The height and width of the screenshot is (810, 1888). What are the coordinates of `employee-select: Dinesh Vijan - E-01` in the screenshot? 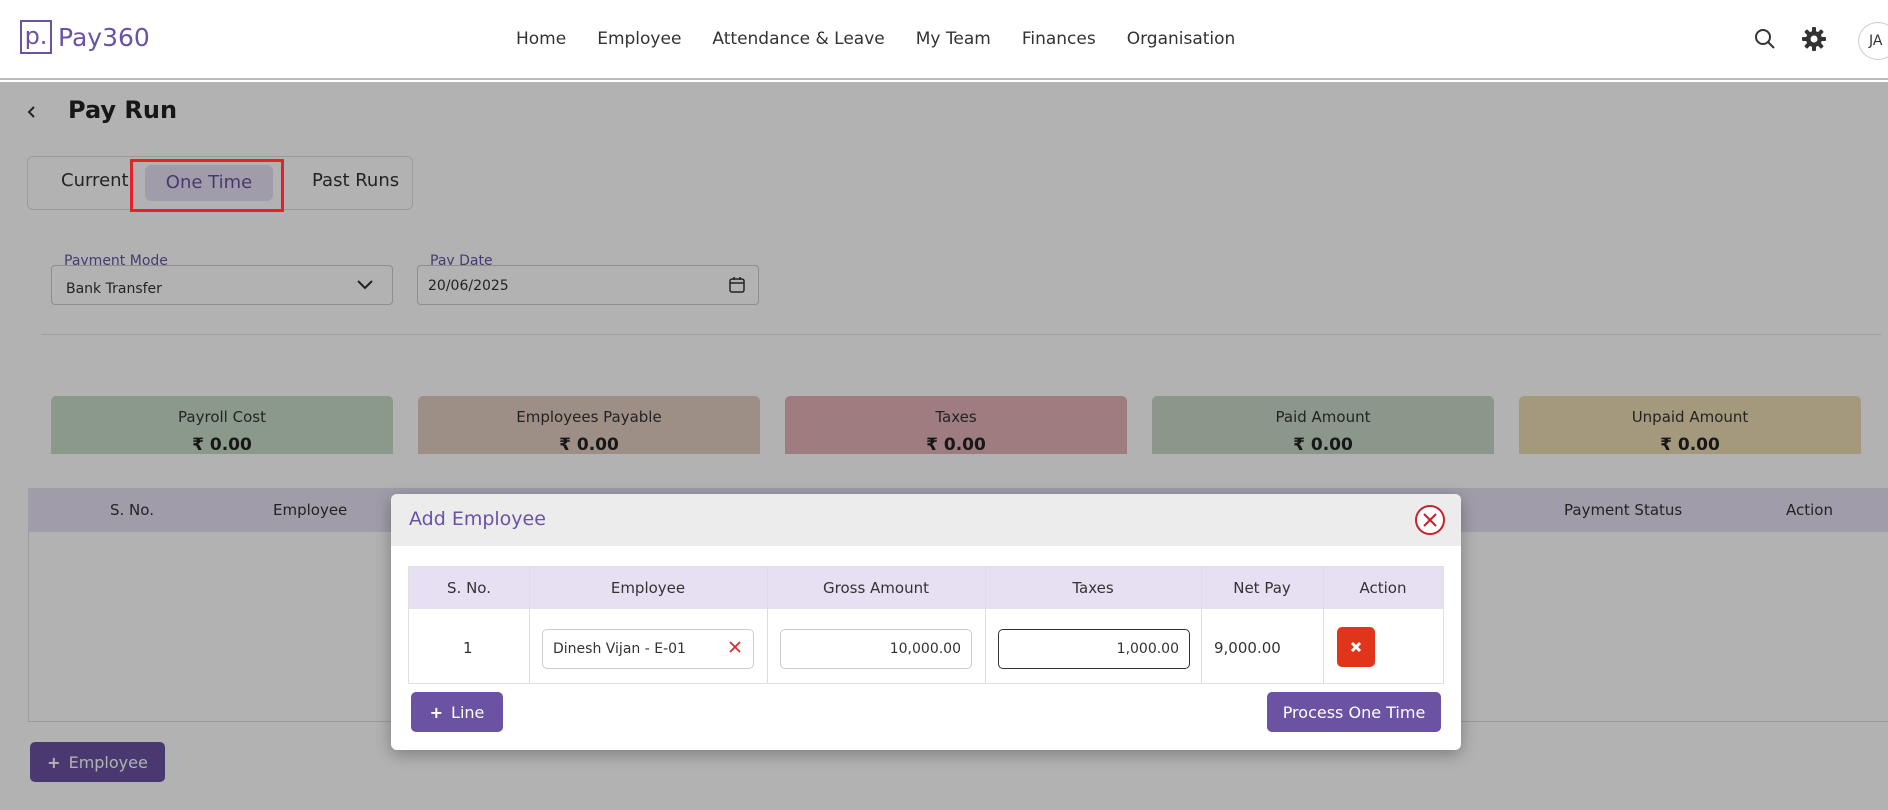 It's located at (648, 649).